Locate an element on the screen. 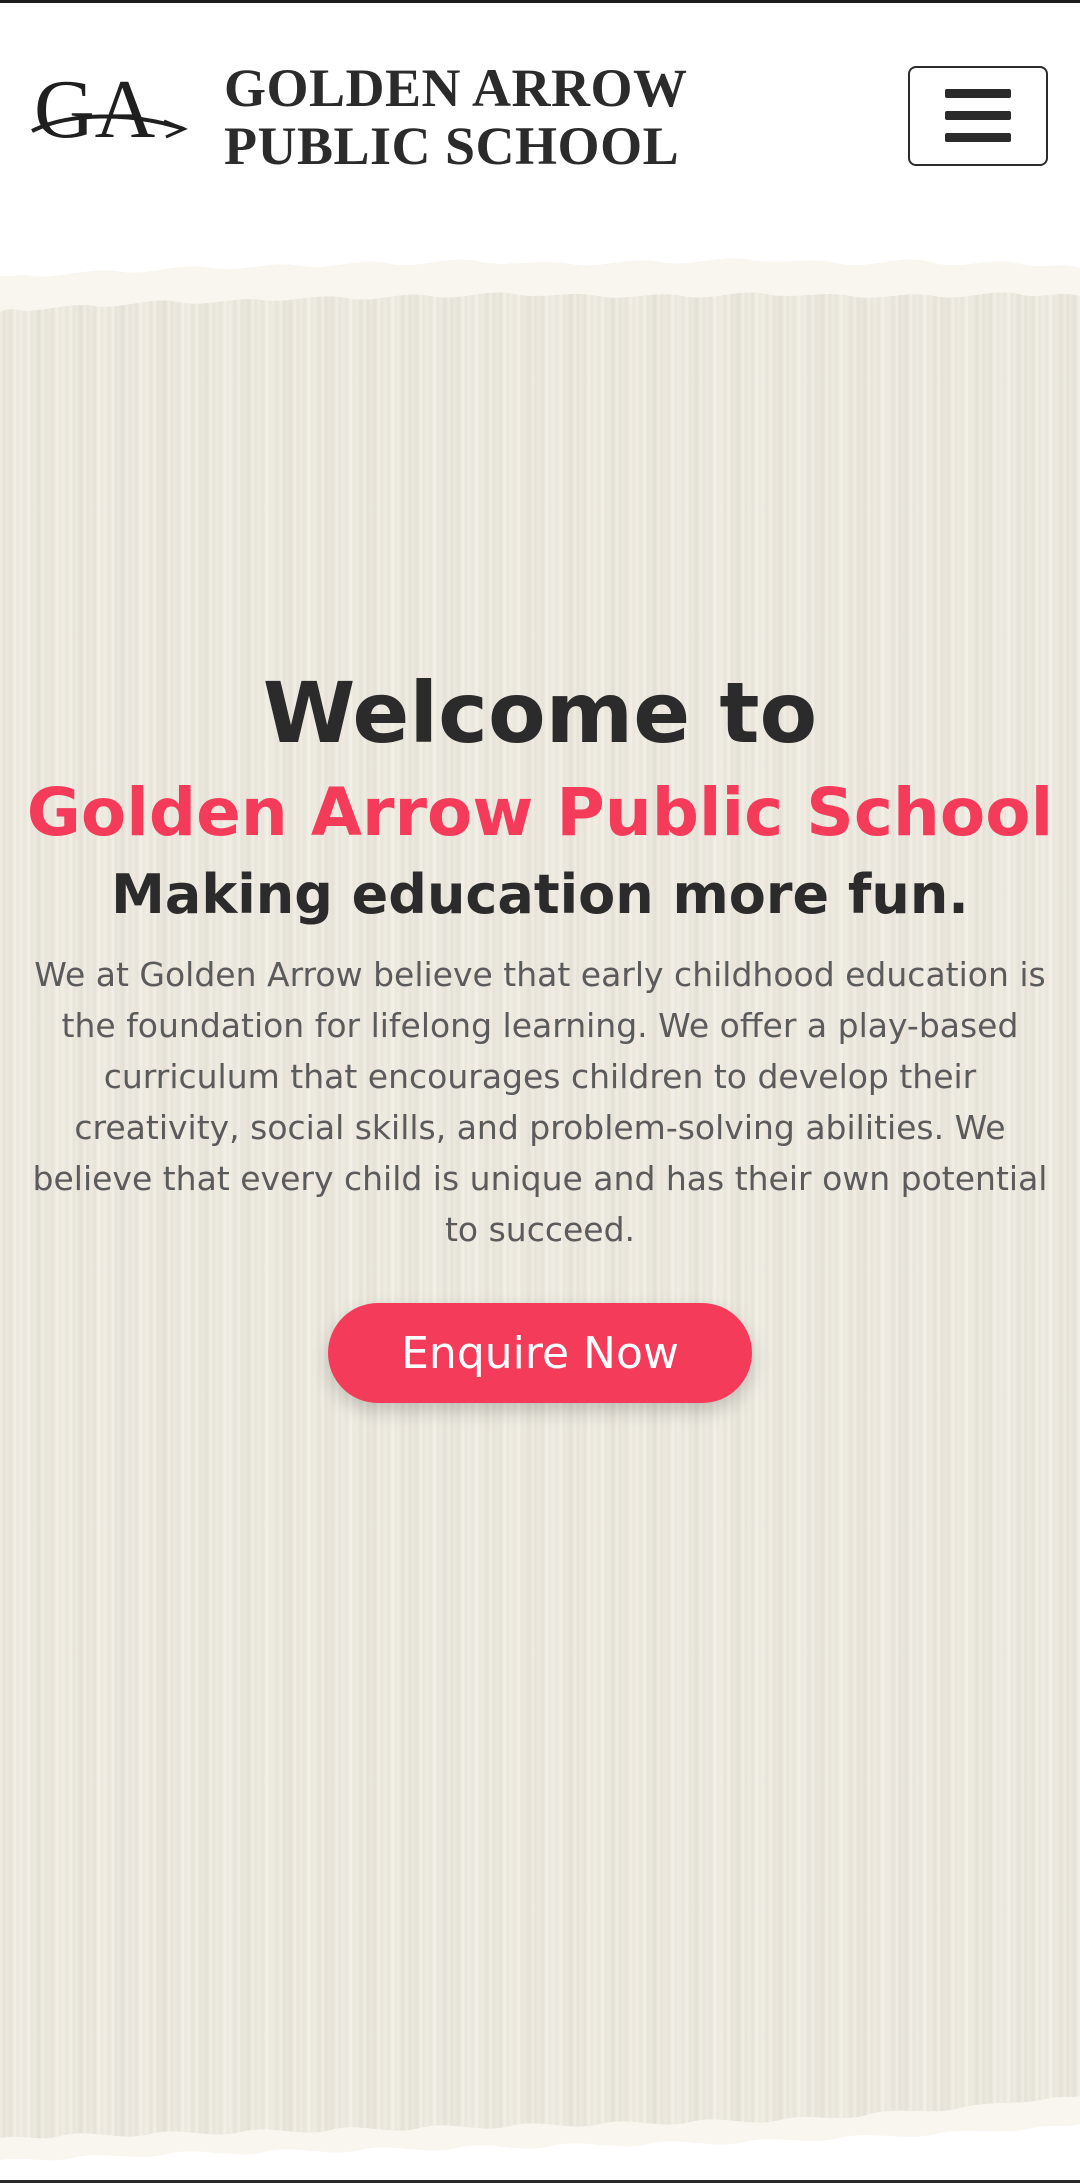 This screenshot has height=2183, width=1080. logo-icon: GA is located at coordinates (109, 109).